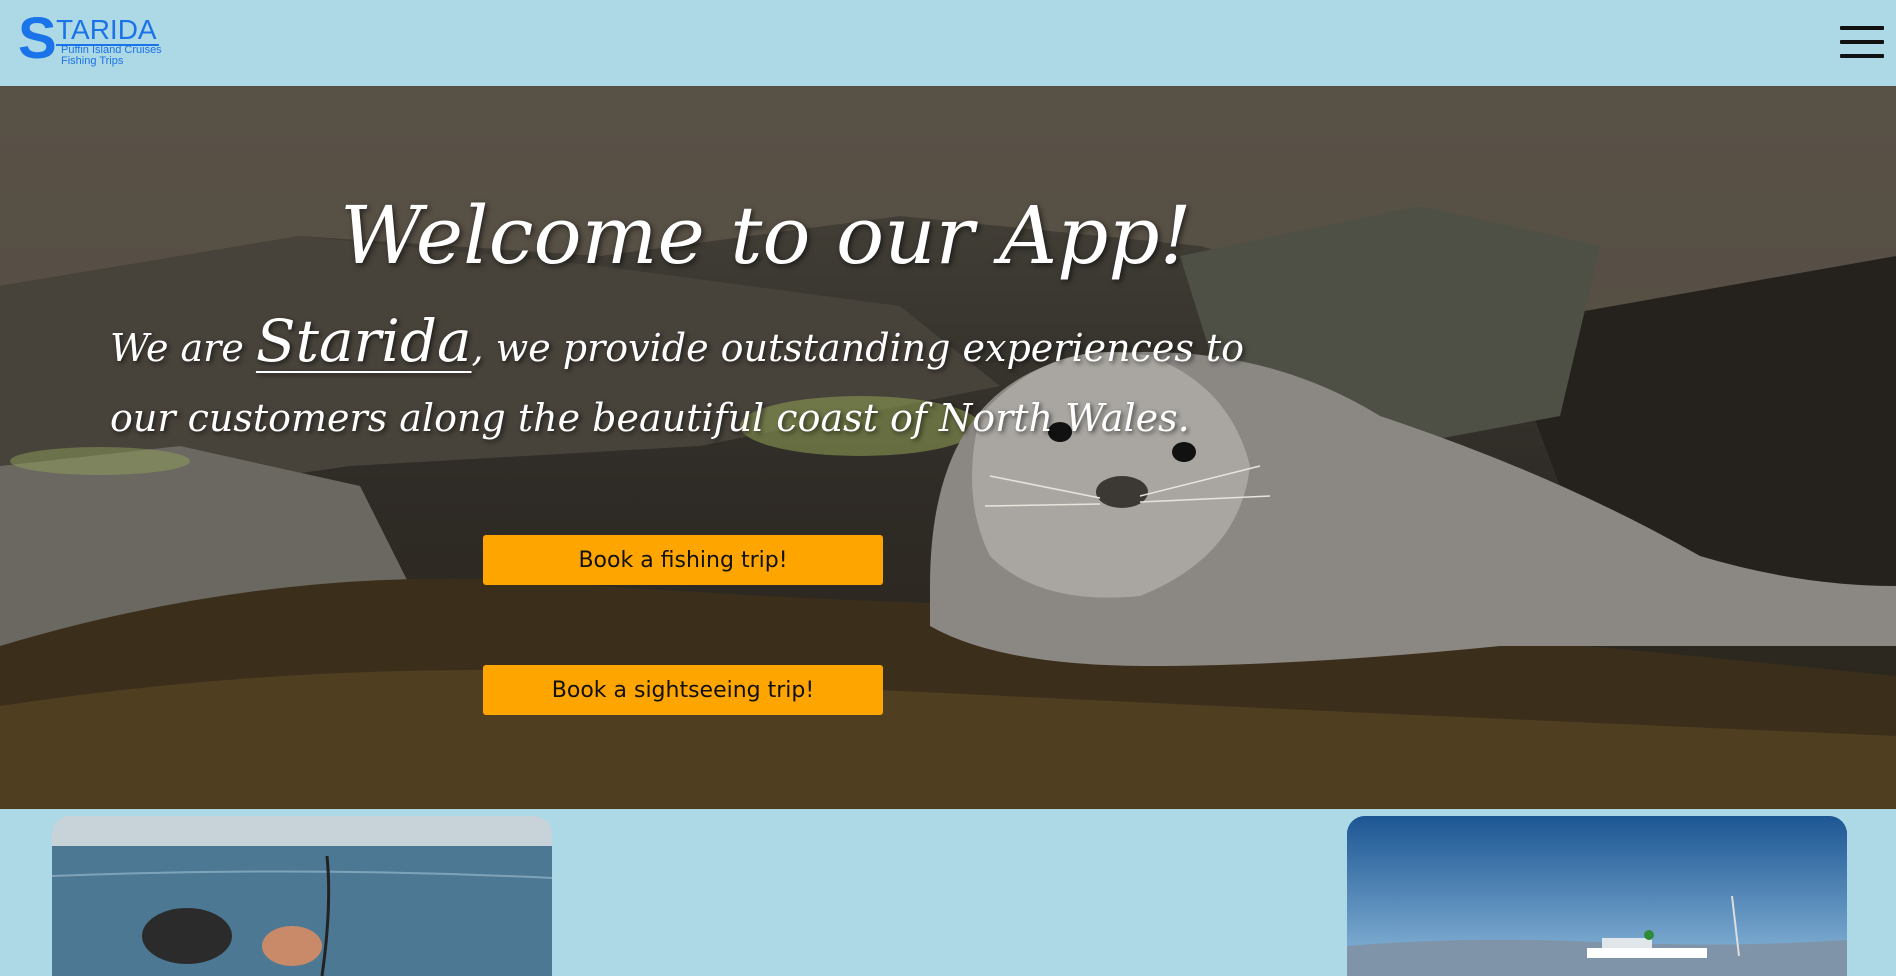  What do you see at coordinates (37, 38) in the screenshot?
I see `logo-letter: S` at bounding box center [37, 38].